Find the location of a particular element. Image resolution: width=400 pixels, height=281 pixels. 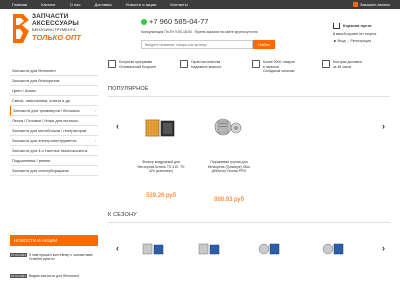

logo-icon is located at coordinates (21, 28).